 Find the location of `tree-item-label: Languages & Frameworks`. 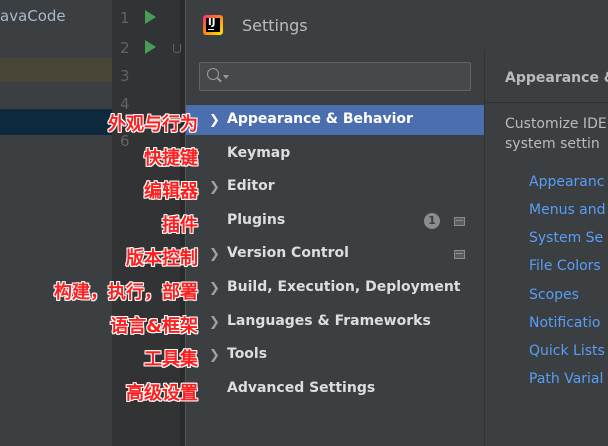

tree-item-label: Languages & Frameworks is located at coordinates (329, 321).